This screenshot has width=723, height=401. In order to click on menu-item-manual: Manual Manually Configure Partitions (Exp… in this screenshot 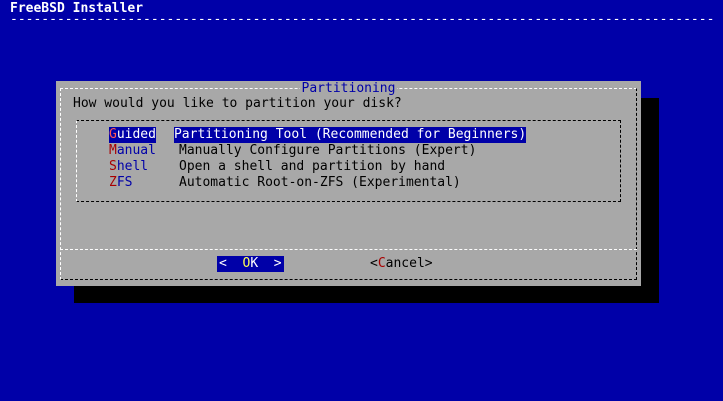, I will do `click(317, 151)`.